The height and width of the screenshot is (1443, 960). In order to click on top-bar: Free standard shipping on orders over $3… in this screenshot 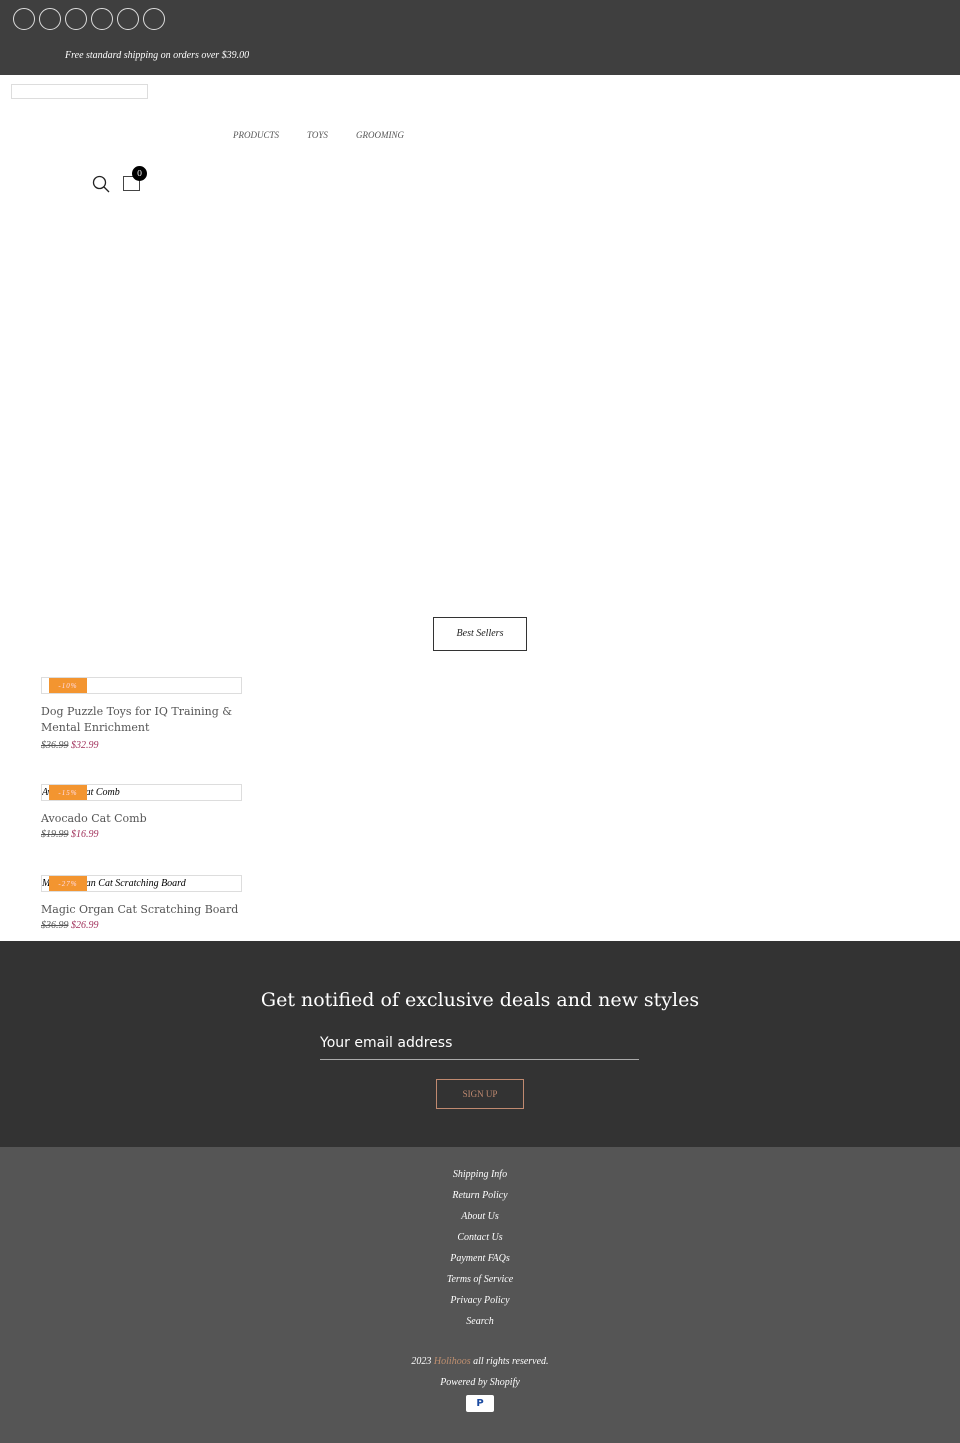, I will do `click(480, 37)`.